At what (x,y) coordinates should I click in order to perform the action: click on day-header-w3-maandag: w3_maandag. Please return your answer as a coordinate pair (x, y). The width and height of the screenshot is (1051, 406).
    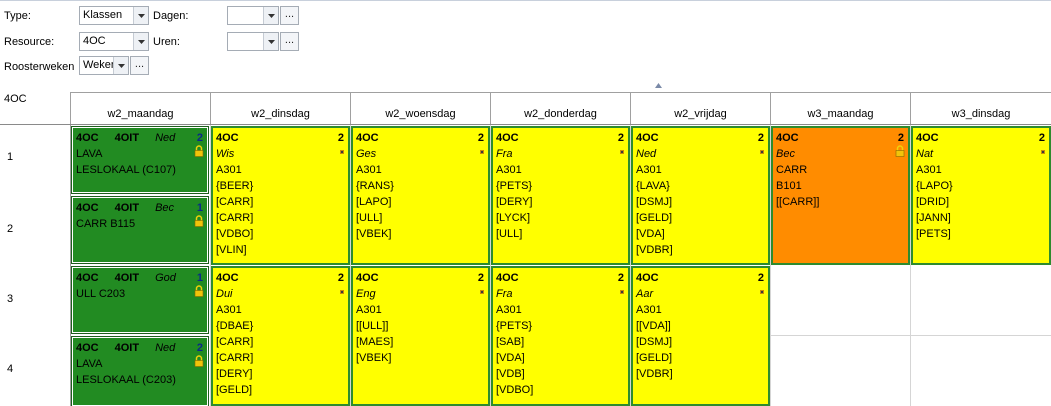
    Looking at the image, I should click on (840, 108).